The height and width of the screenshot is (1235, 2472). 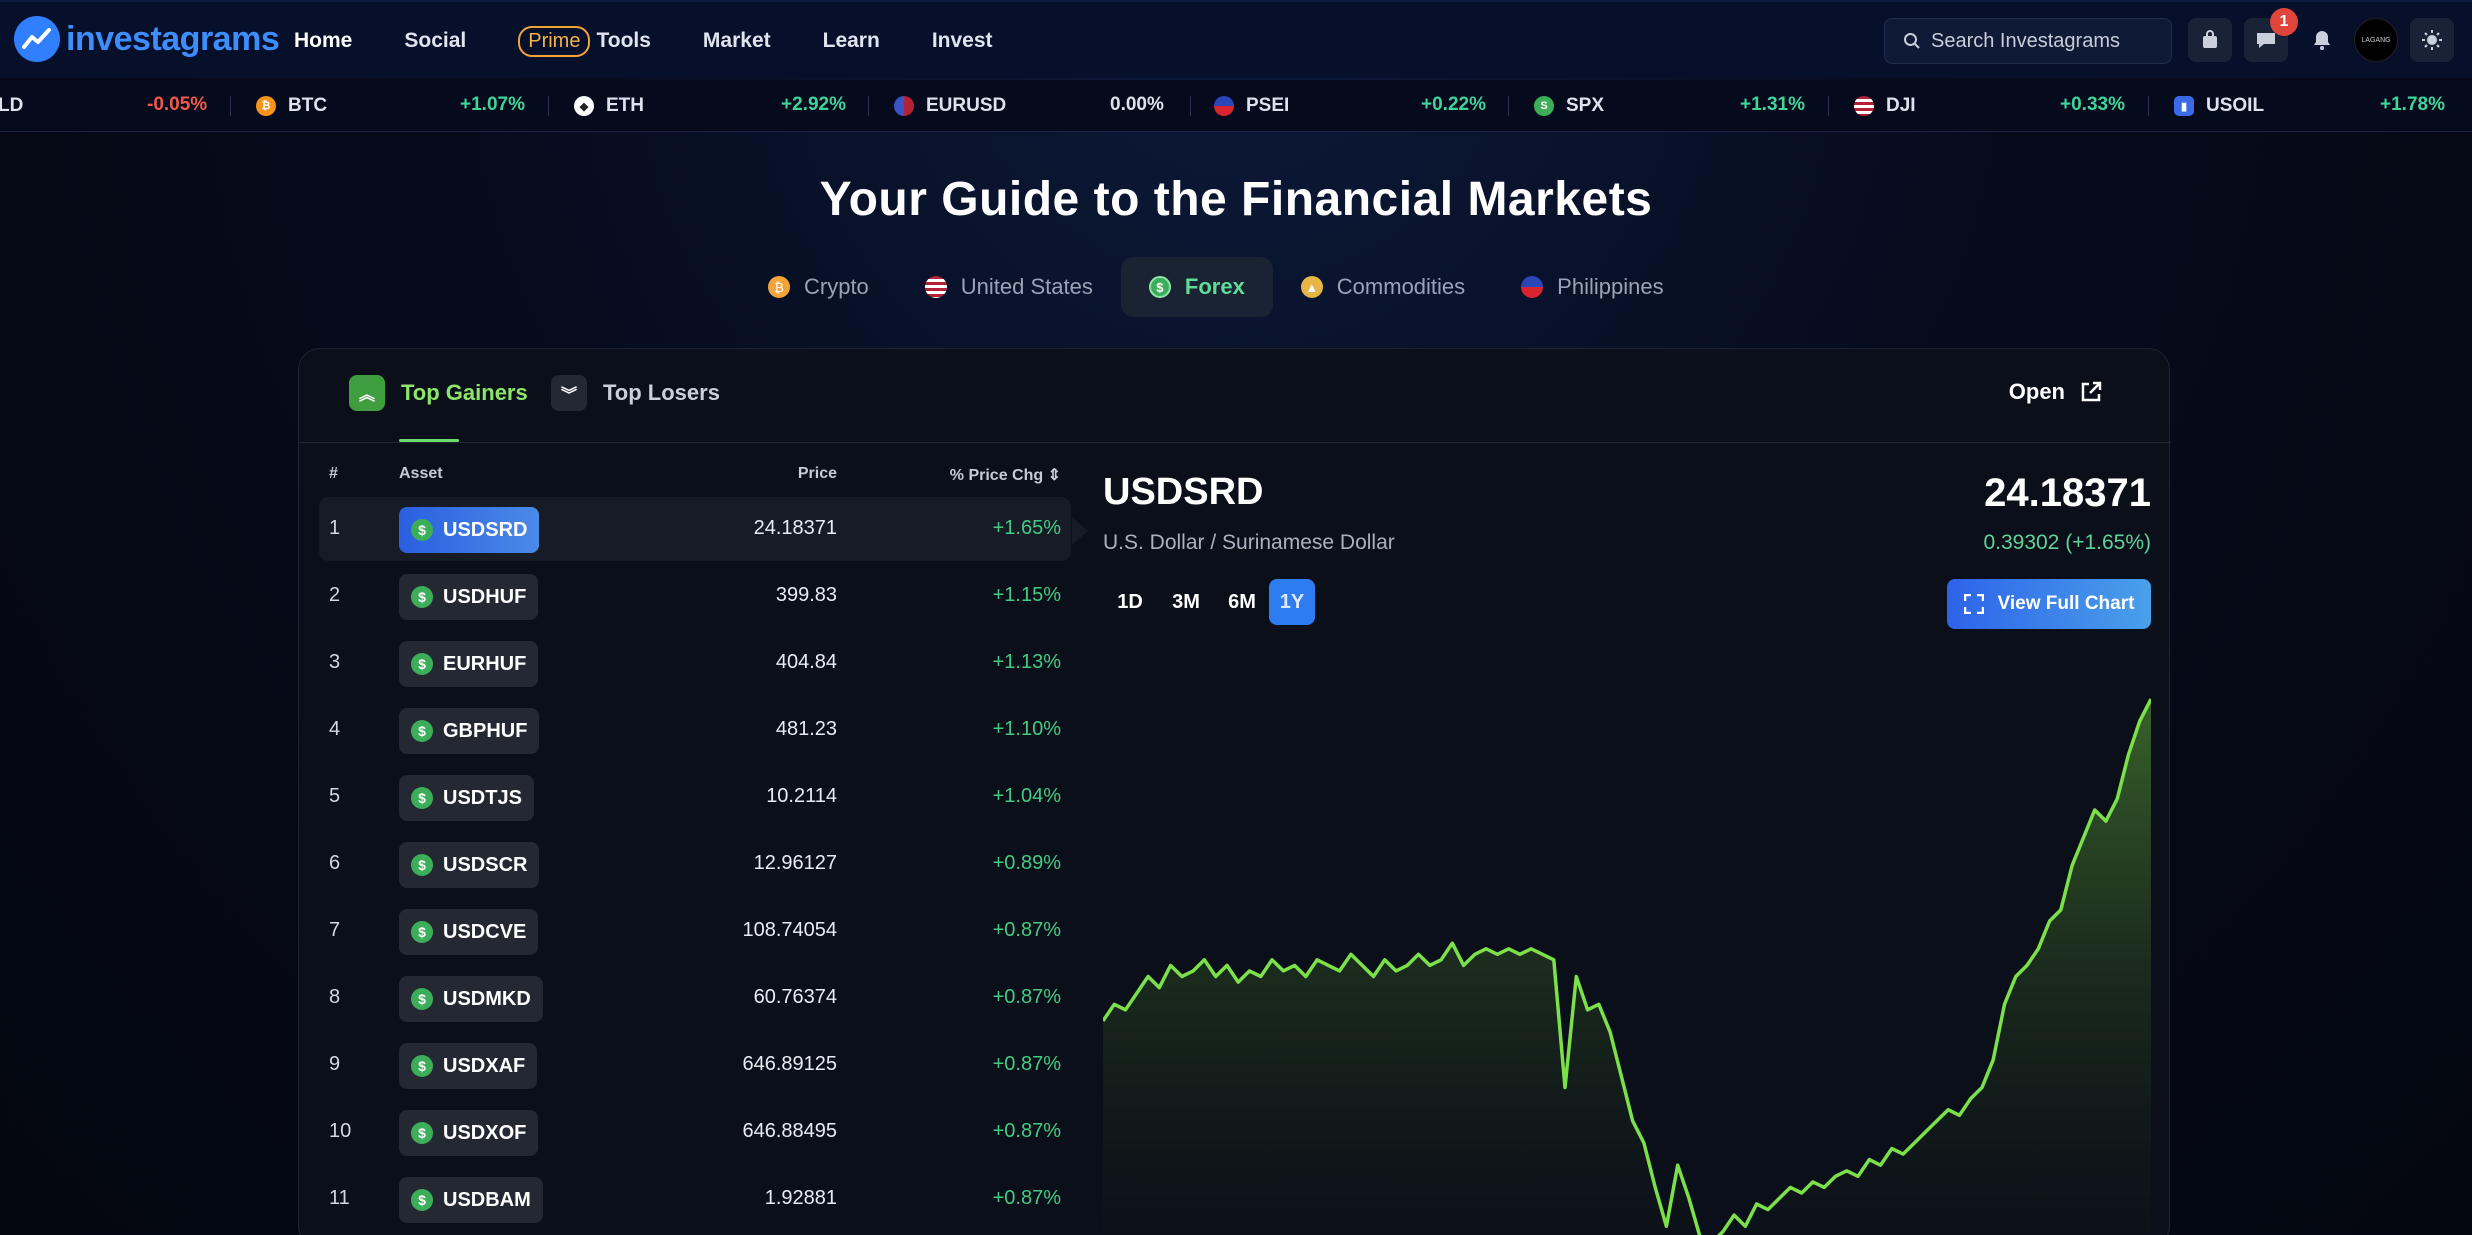 I want to click on ticker-item-spx: S SPX, so click(x=1569, y=105).